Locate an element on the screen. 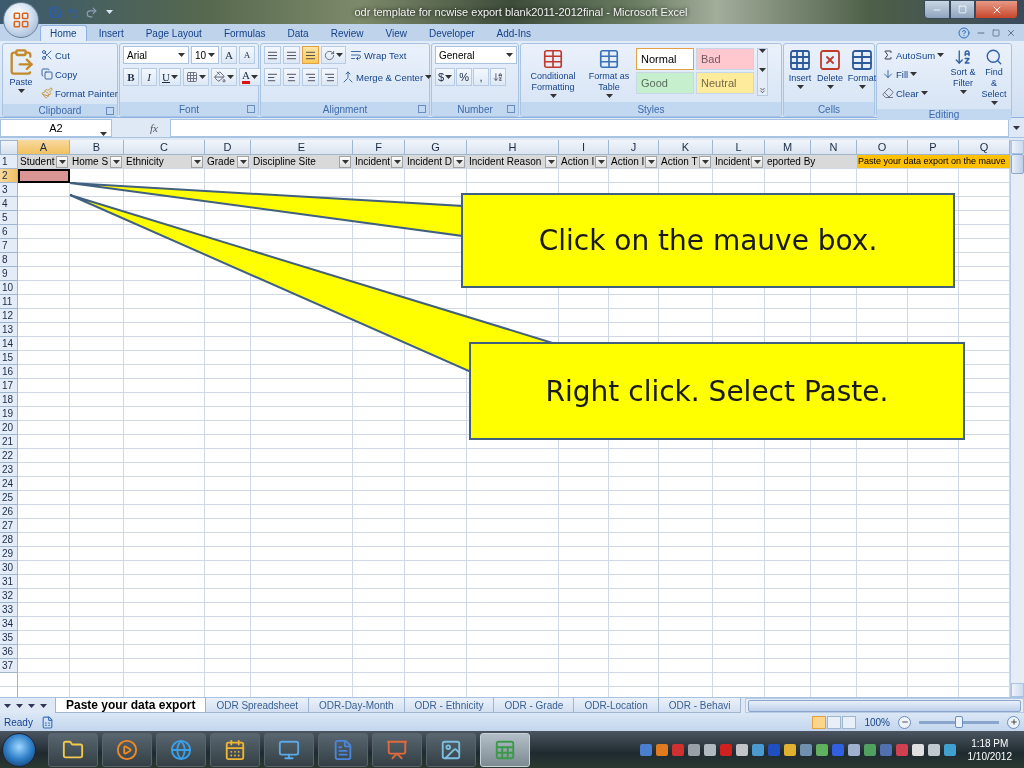 This screenshot has height=768, width=1024. column-header: P is located at coordinates (933, 147).